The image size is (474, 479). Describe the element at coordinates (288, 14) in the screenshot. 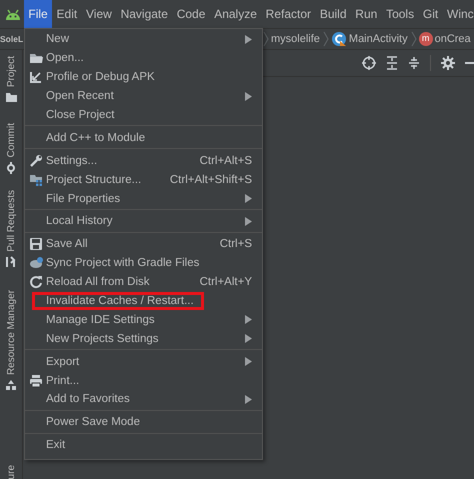

I see `menu-bar-item: Refactor` at that location.